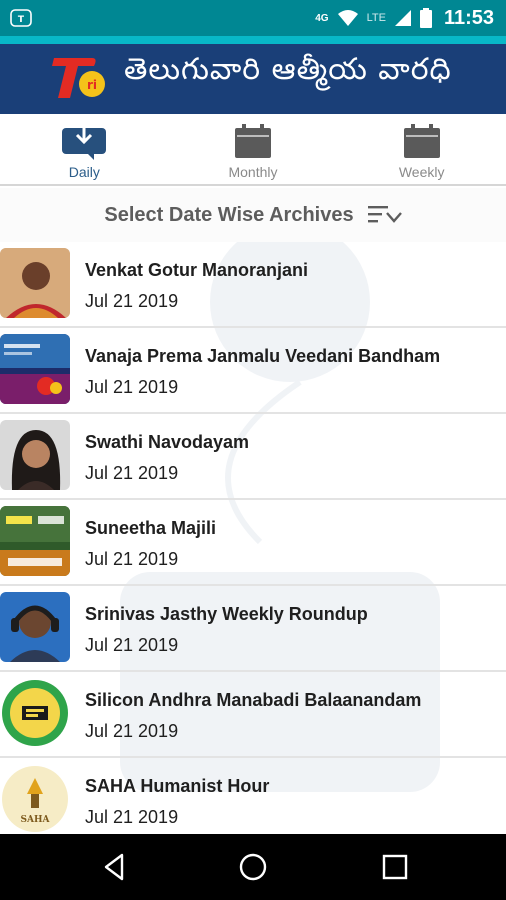 The image size is (506, 900). I want to click on tab-daily: Daily, so click(84, 149).